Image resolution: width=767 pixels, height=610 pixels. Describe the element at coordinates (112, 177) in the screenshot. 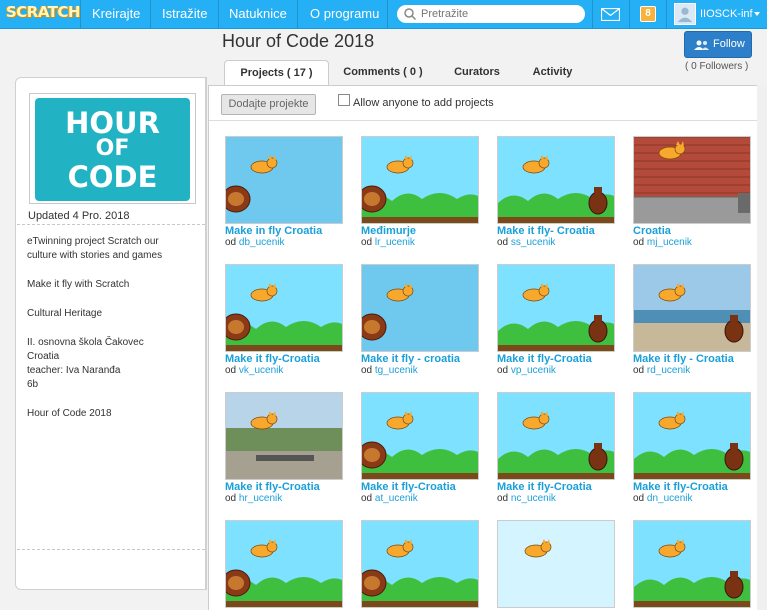

I see `logo-line: CODE` at that location.